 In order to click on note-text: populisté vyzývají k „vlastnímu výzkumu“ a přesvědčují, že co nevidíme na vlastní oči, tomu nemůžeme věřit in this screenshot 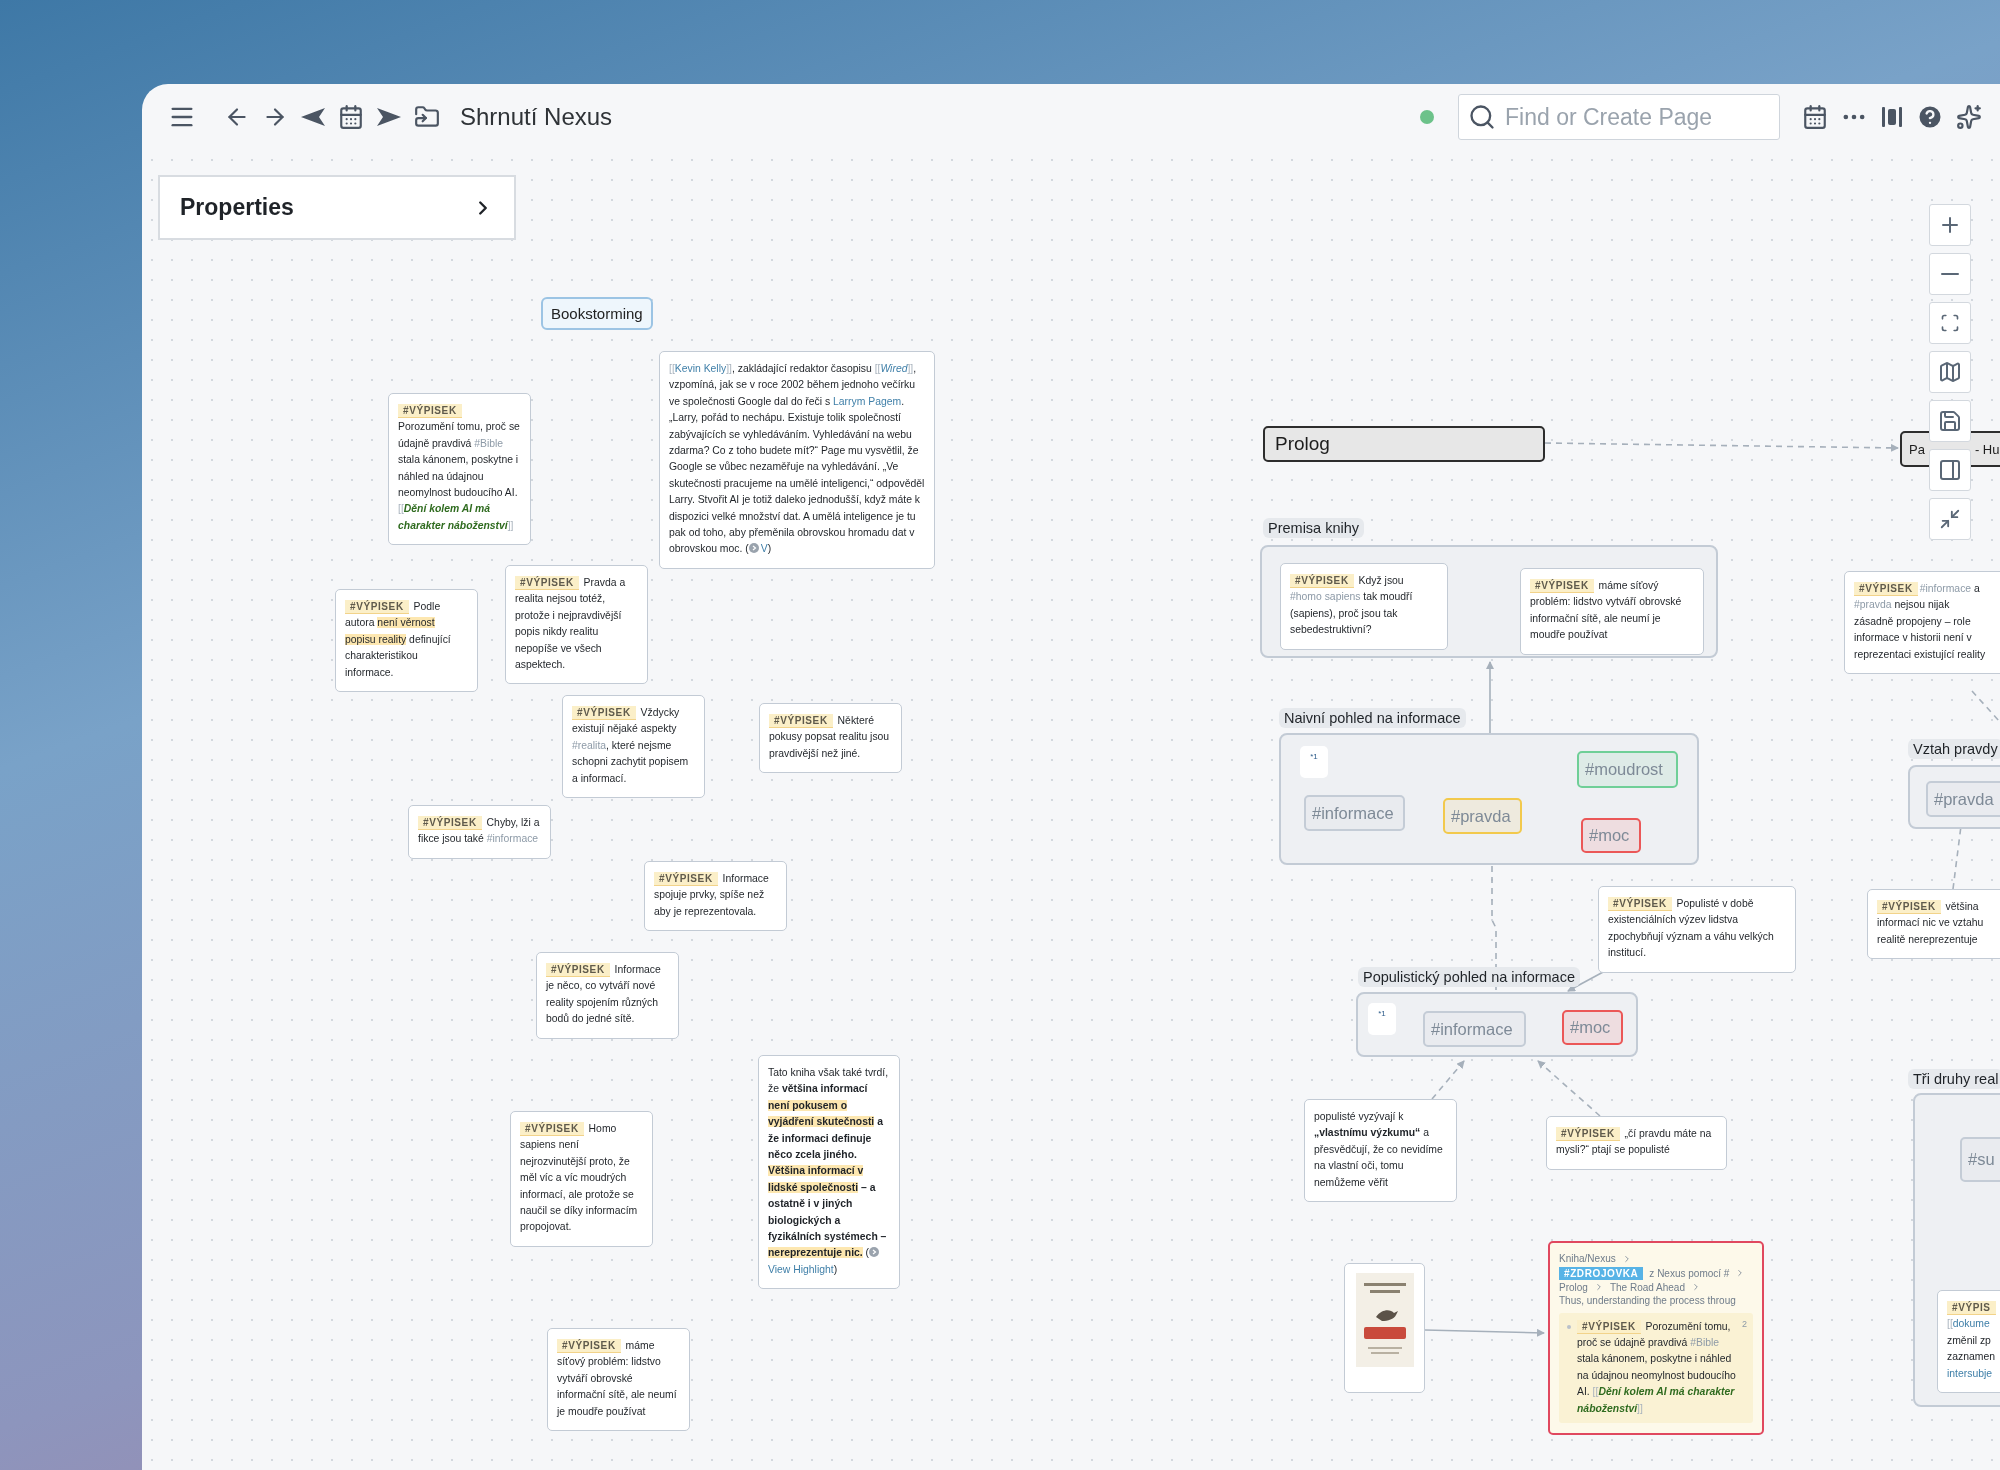, I will do `click(1379, 1150)`.